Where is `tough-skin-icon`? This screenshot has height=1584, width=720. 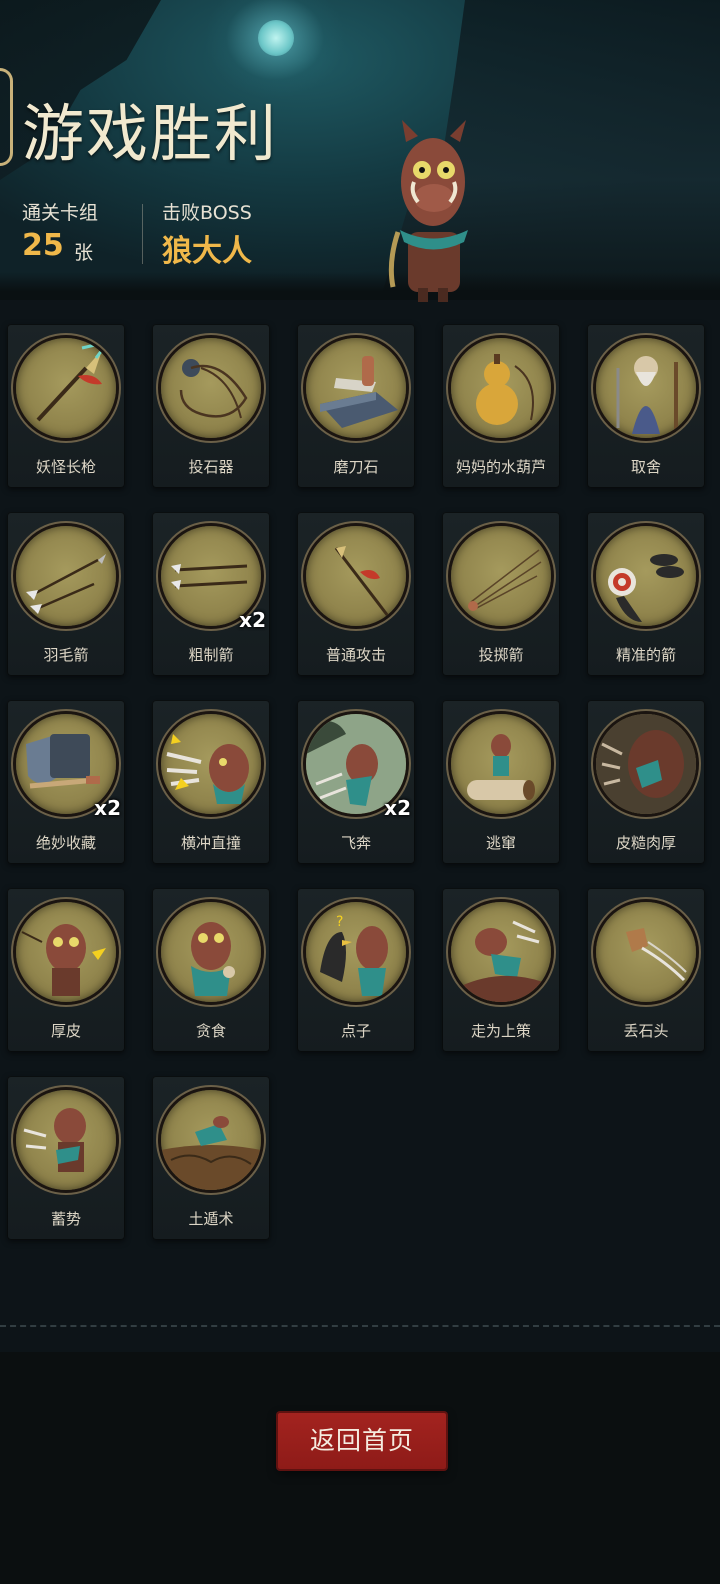
tough-skin-icon is located at coordinates (646, 764).